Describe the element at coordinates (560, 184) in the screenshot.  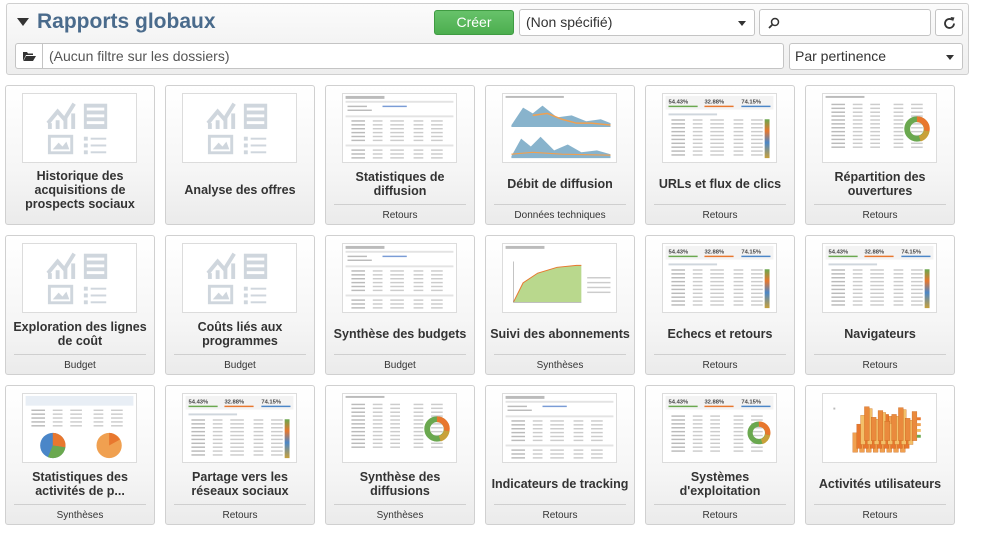
I see `report-title: Débit de diffusion` at that location.